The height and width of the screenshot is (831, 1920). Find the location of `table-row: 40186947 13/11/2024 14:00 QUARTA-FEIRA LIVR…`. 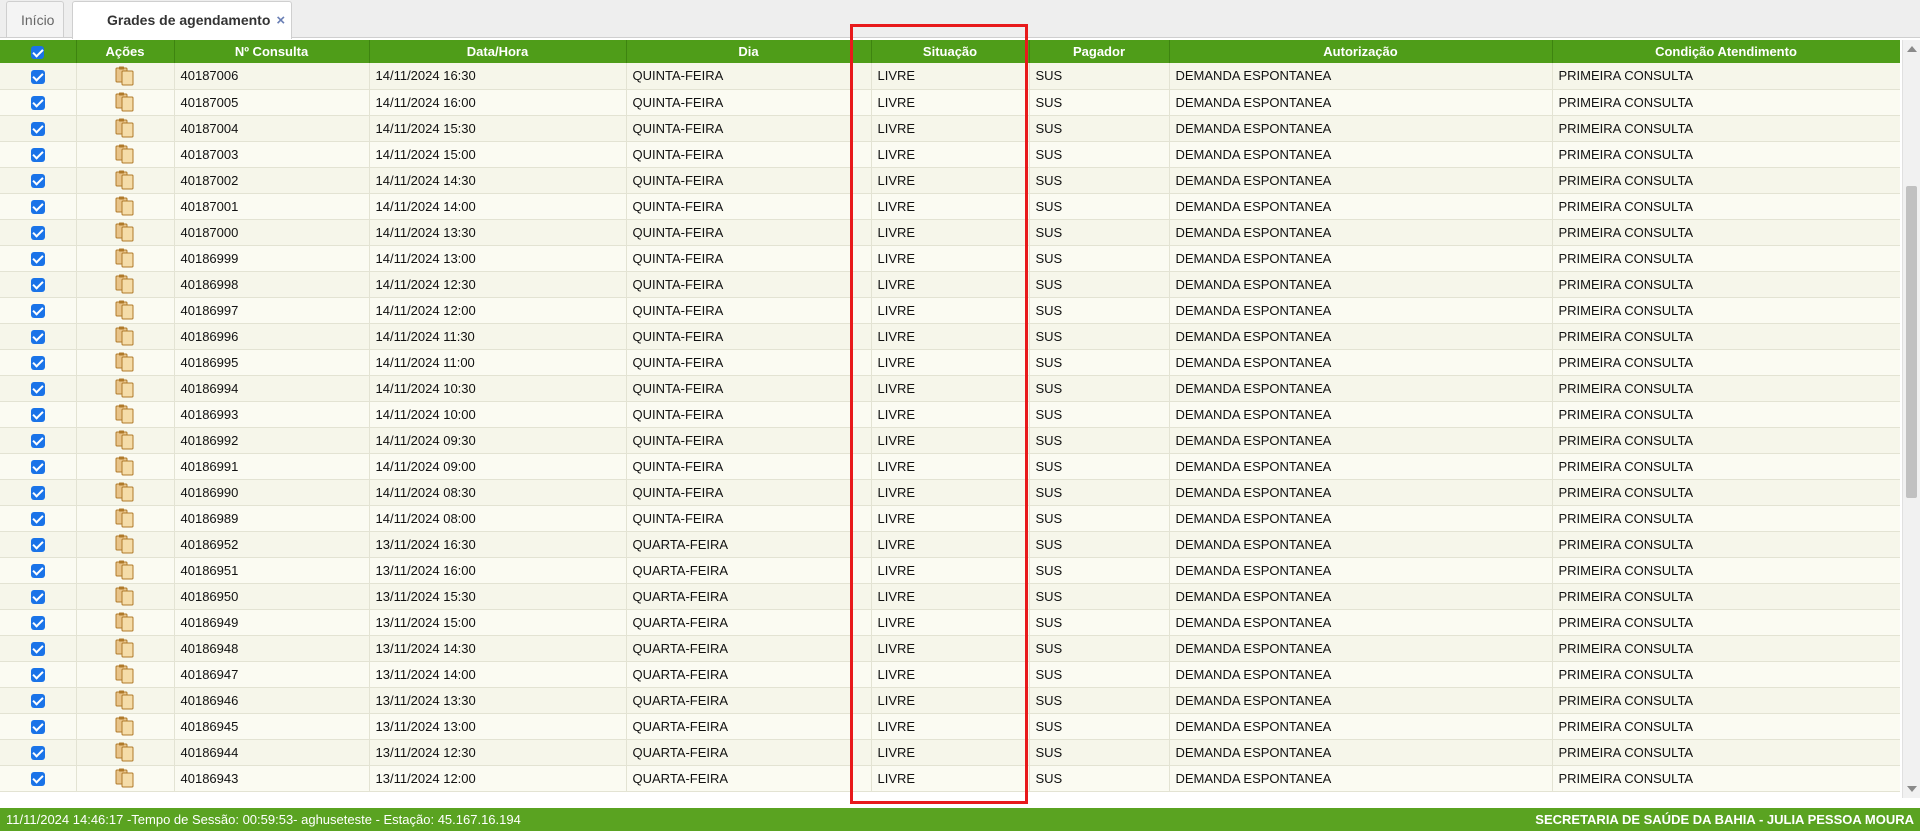

table-row: 40186947 13/11/2024 14:00 QUARTA-FEIRA LIVR… is located at coordinates (950, 674).